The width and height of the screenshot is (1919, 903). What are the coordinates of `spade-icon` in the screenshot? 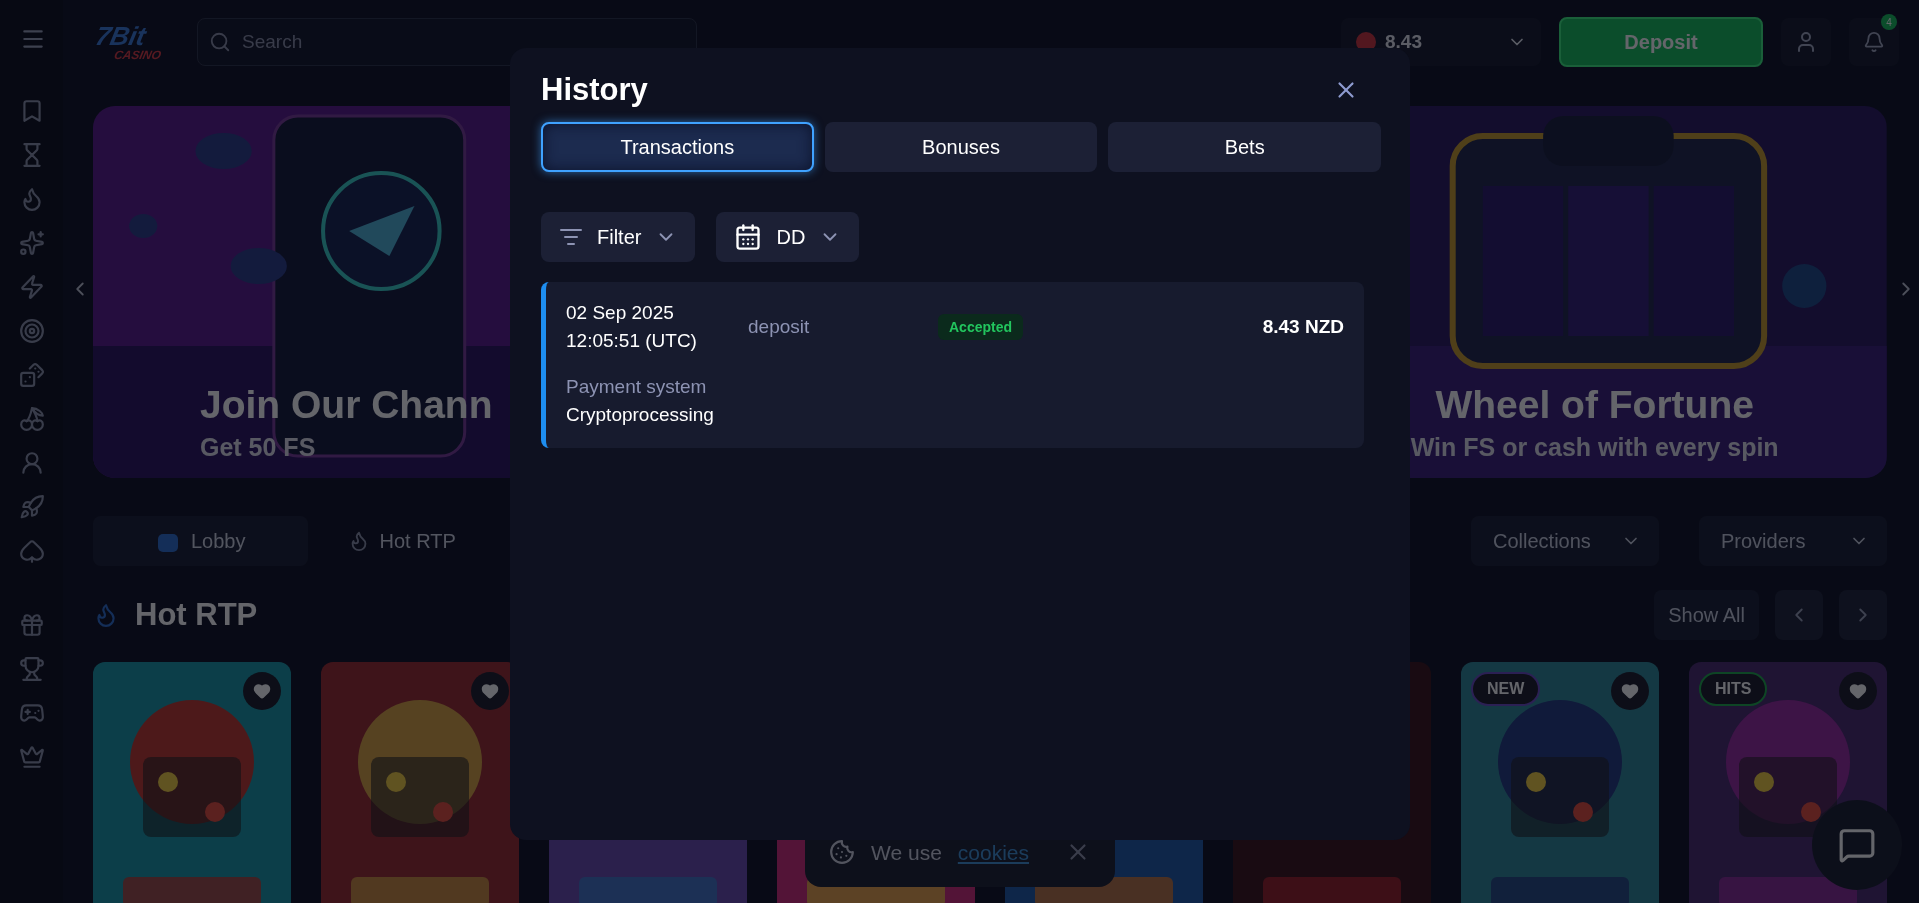 It's located at (31, 551).